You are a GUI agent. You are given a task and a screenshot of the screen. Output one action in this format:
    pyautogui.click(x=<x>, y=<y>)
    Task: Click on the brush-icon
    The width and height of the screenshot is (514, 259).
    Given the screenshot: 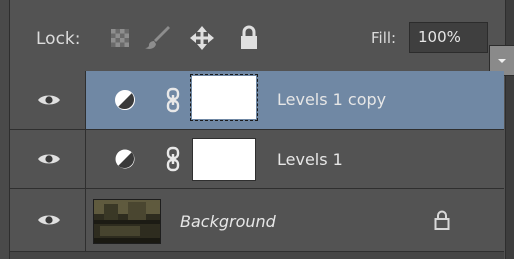 What is the action you would take?
    pyautogui.click(x=158, y=38)
    